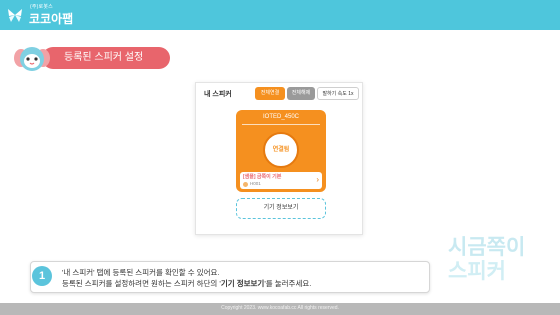 Image resolution: width=560 pixels, height=315 pixels. Describe the element at coordinates (338, 93) in the screenshot. I see `speech-speed-button: 말하기 속도 1x` at that location.